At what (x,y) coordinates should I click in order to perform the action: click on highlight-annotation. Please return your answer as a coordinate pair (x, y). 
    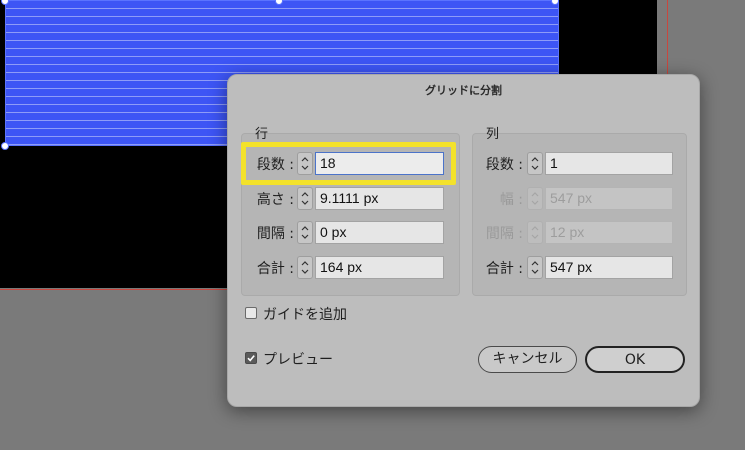
    Looking at the image, I should click on (348, 163).